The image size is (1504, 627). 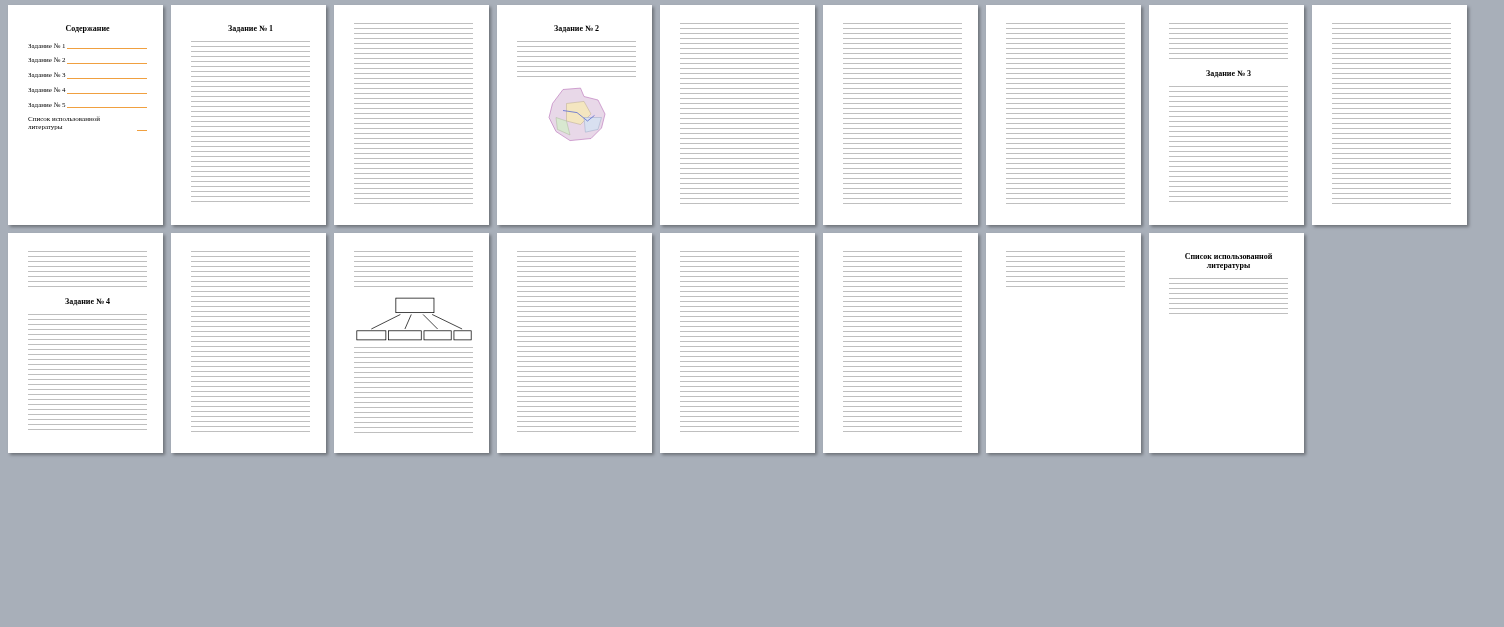 What do you see at coordinates (142, 130) in the screenshot?
I see `leader-line` at bounding box center [142, 130].